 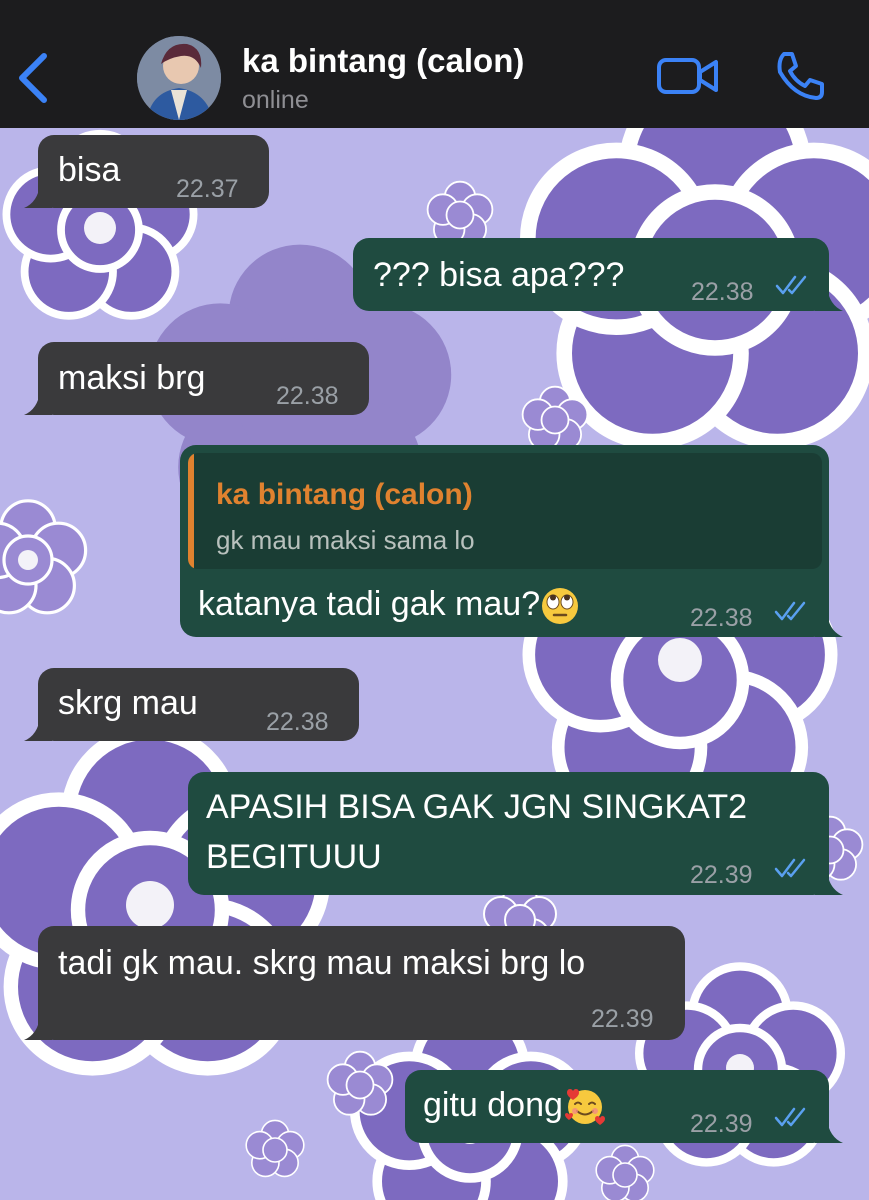 I want to click on message-text-line-1: APASIH BISA GAK JGN SINGKAT2, so click(x=477, y=807).